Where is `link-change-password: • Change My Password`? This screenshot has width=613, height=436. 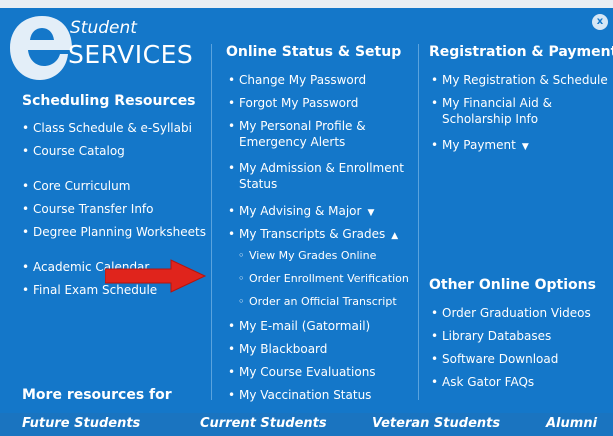
link-change-password: • Change My Password is located at coordinates (297, 80).